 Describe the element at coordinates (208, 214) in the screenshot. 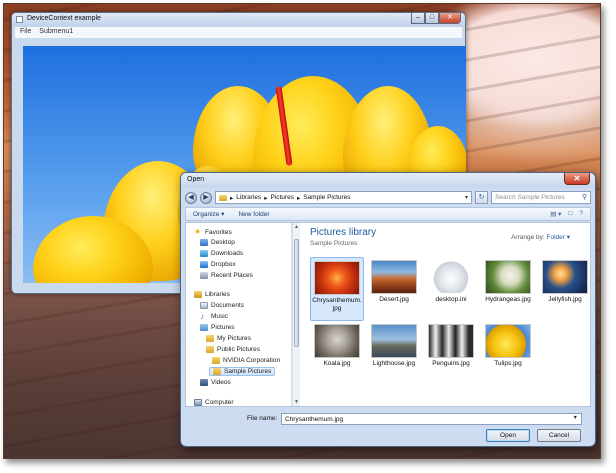

I see `organize-button: Organize ▾` at that location.